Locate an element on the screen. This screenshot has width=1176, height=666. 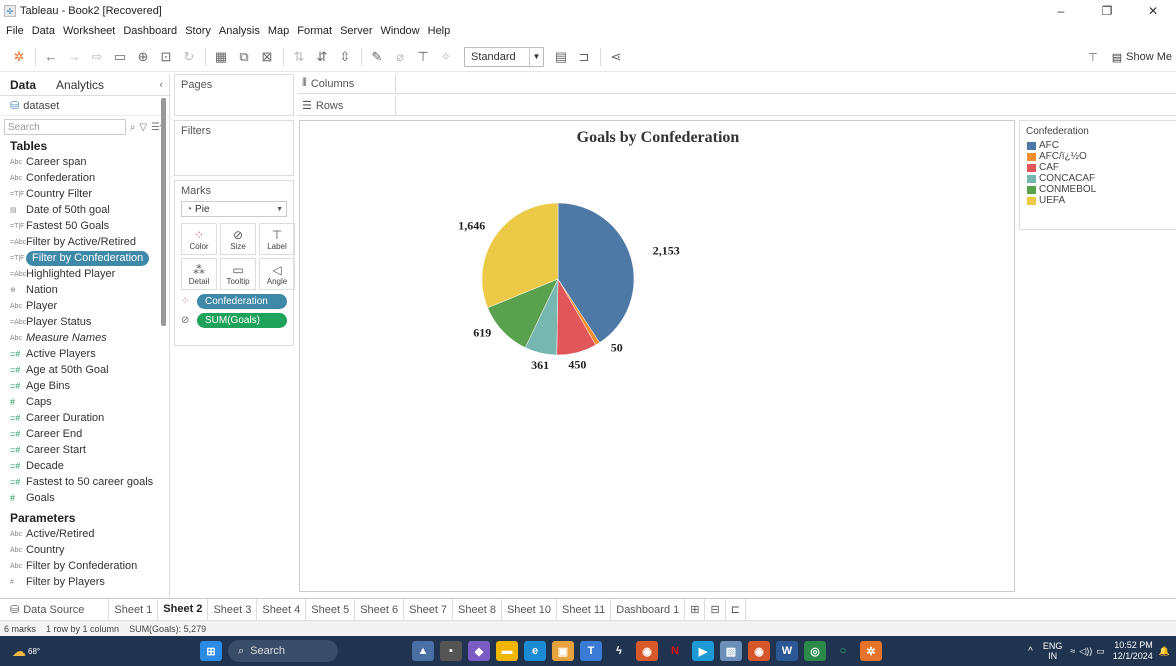
clear-sheet-icon: ⊠ is located at coordinates (267, 57).